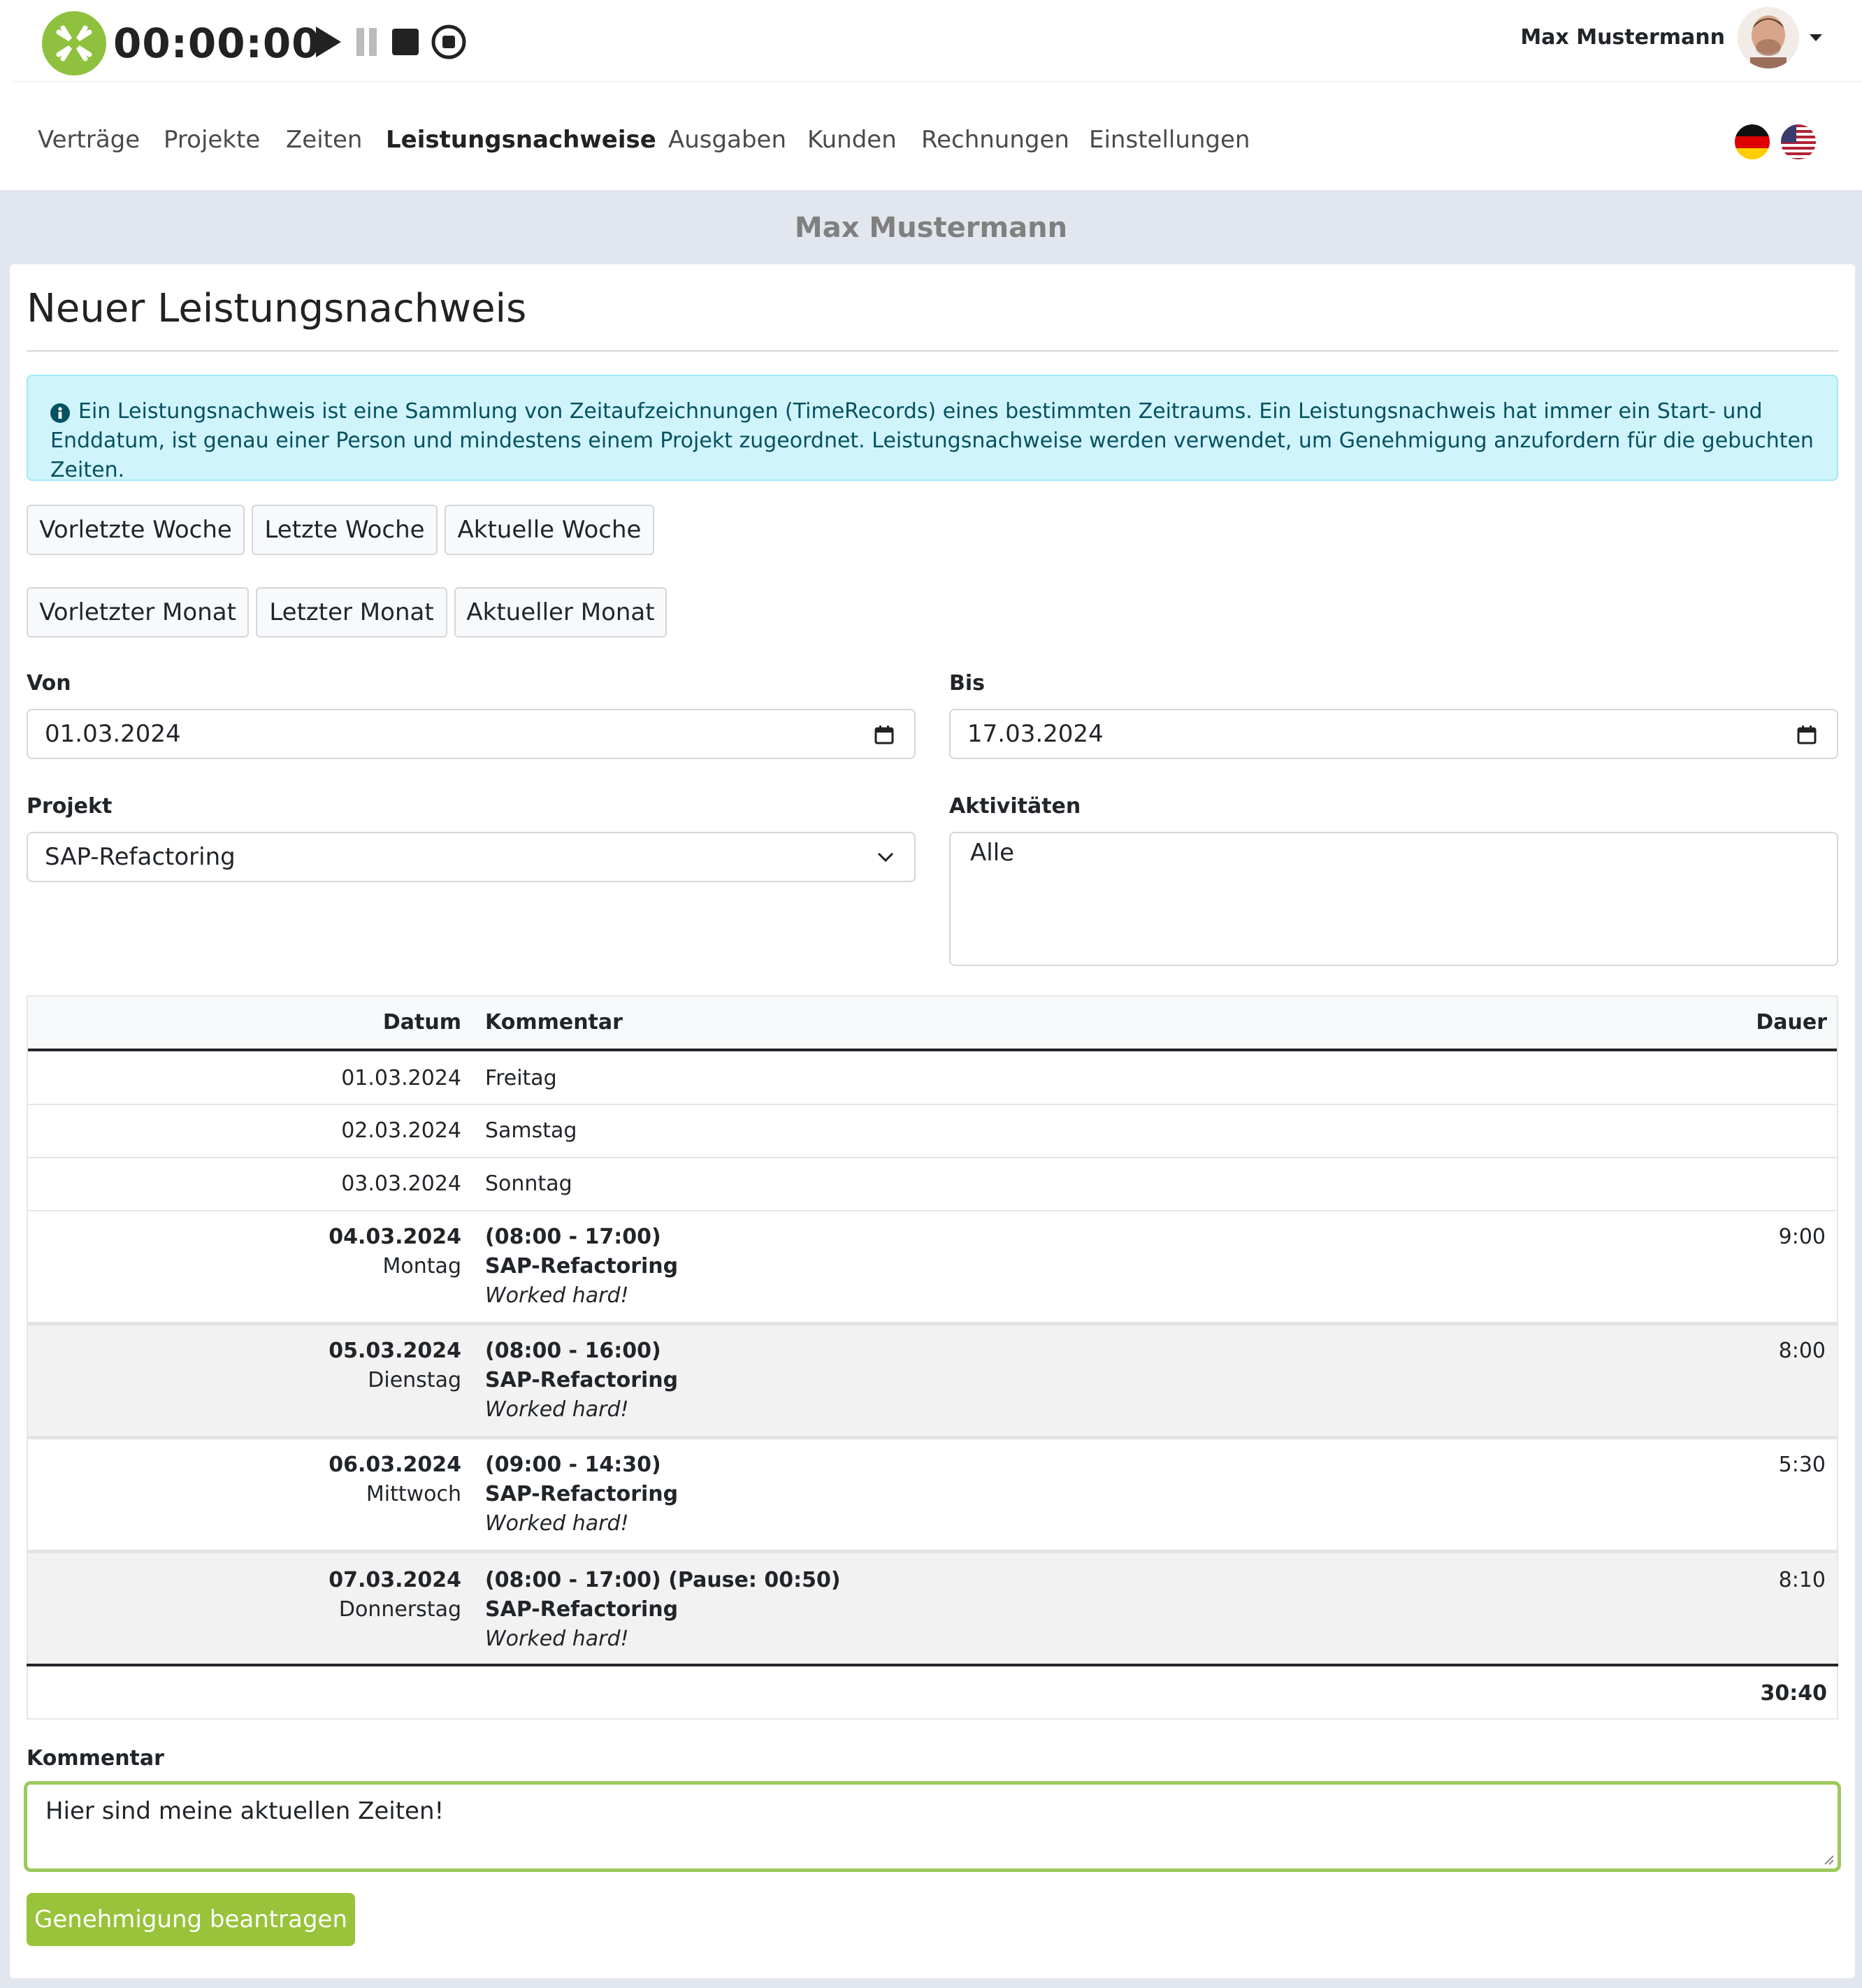 This screenshot has width=1862, height=1988. What do you see at coordinates (573, 1237) in the screenshot?
I see `row-time: (08:00 - 17:00)` at bounding box center [573, 1237].